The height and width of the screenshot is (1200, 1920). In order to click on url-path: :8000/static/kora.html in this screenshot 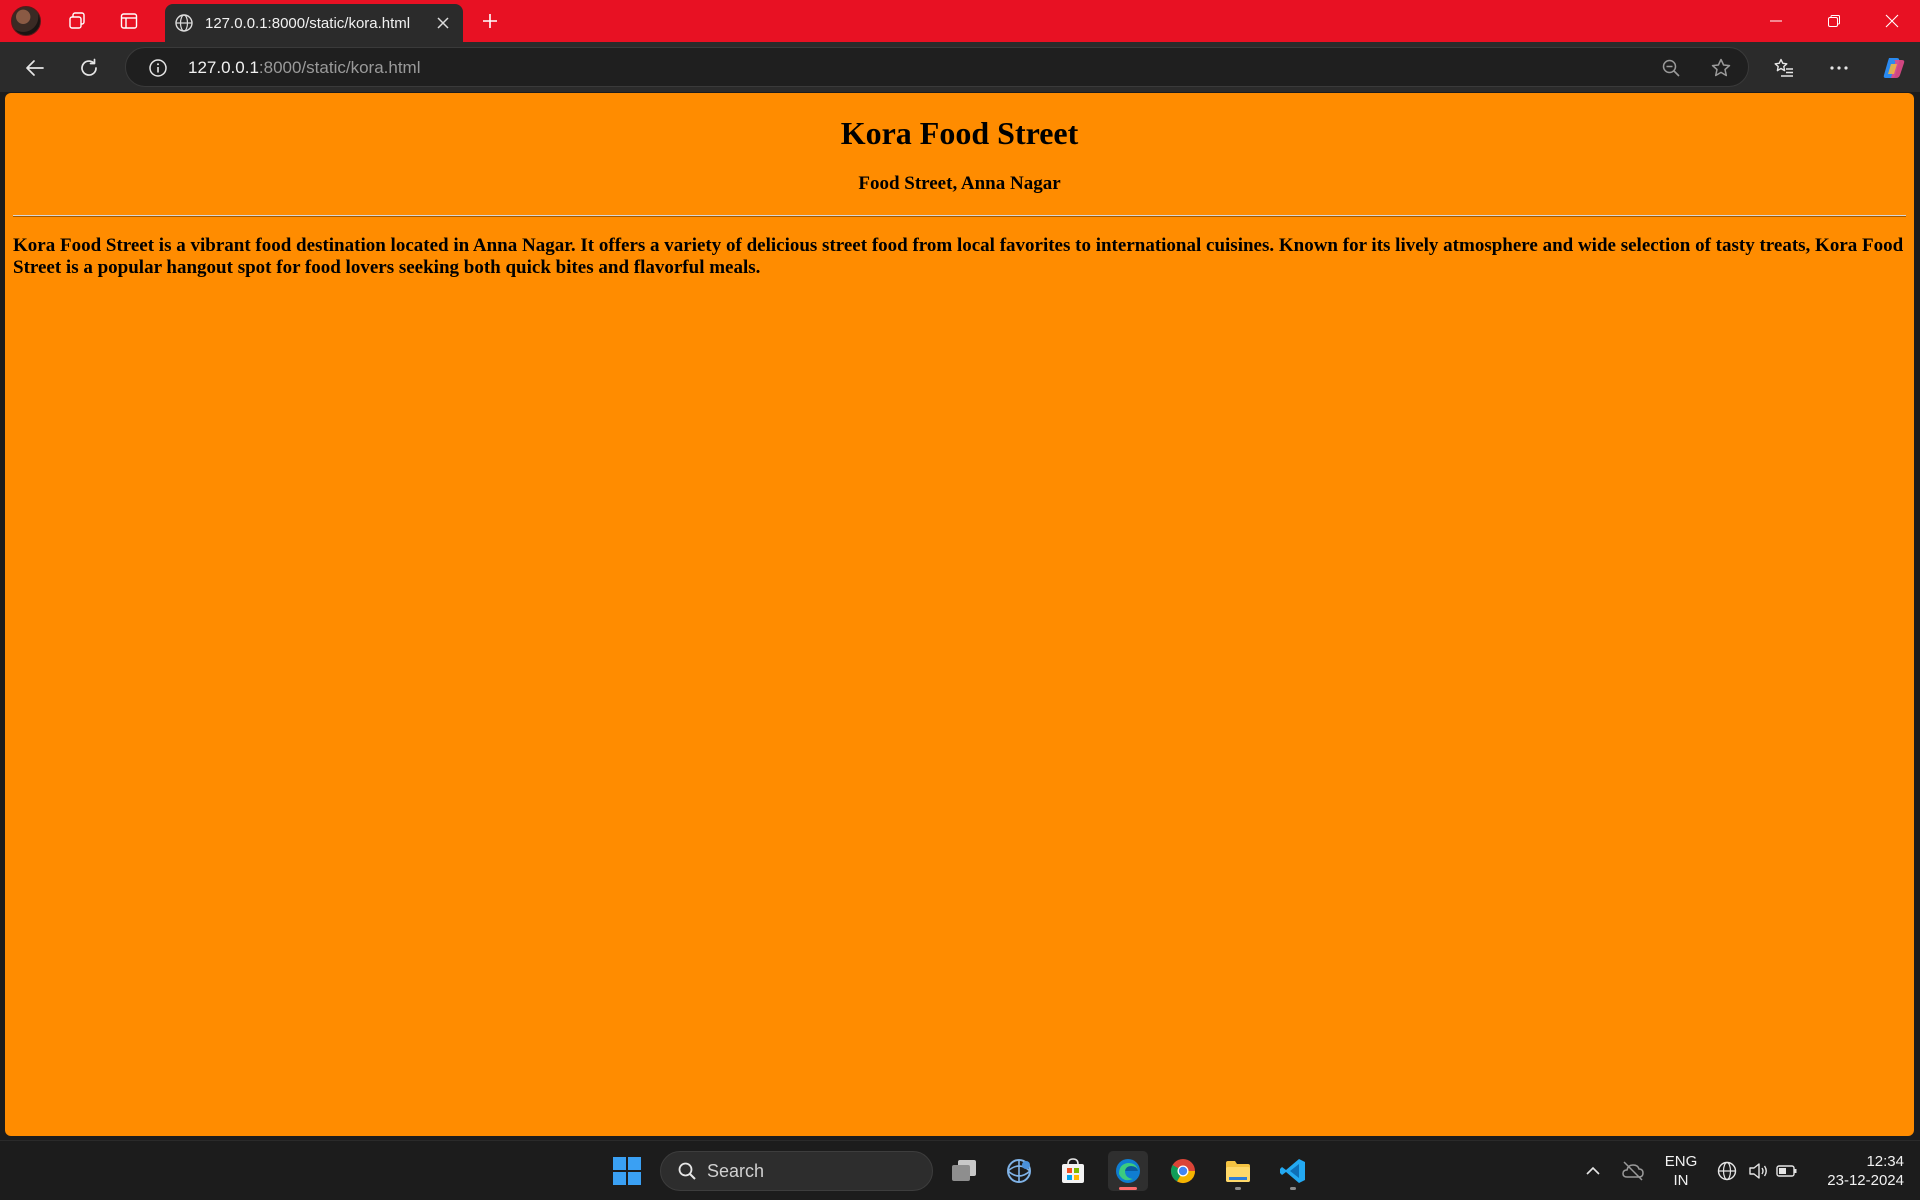, I will do `click(339, 67)`.